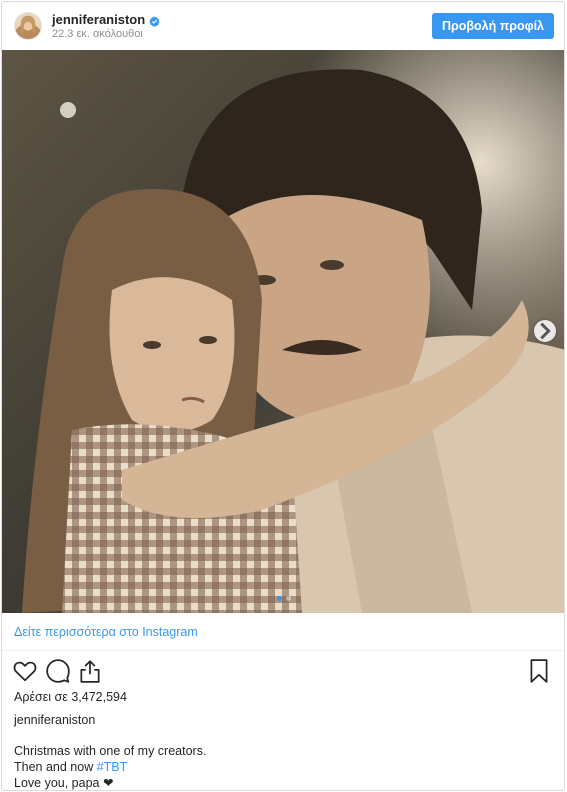  Describe the element at coordinates (97, 34) in the screenshot. I see `follower-count: 22.3 εκ. ακόλουθοι` at that location.